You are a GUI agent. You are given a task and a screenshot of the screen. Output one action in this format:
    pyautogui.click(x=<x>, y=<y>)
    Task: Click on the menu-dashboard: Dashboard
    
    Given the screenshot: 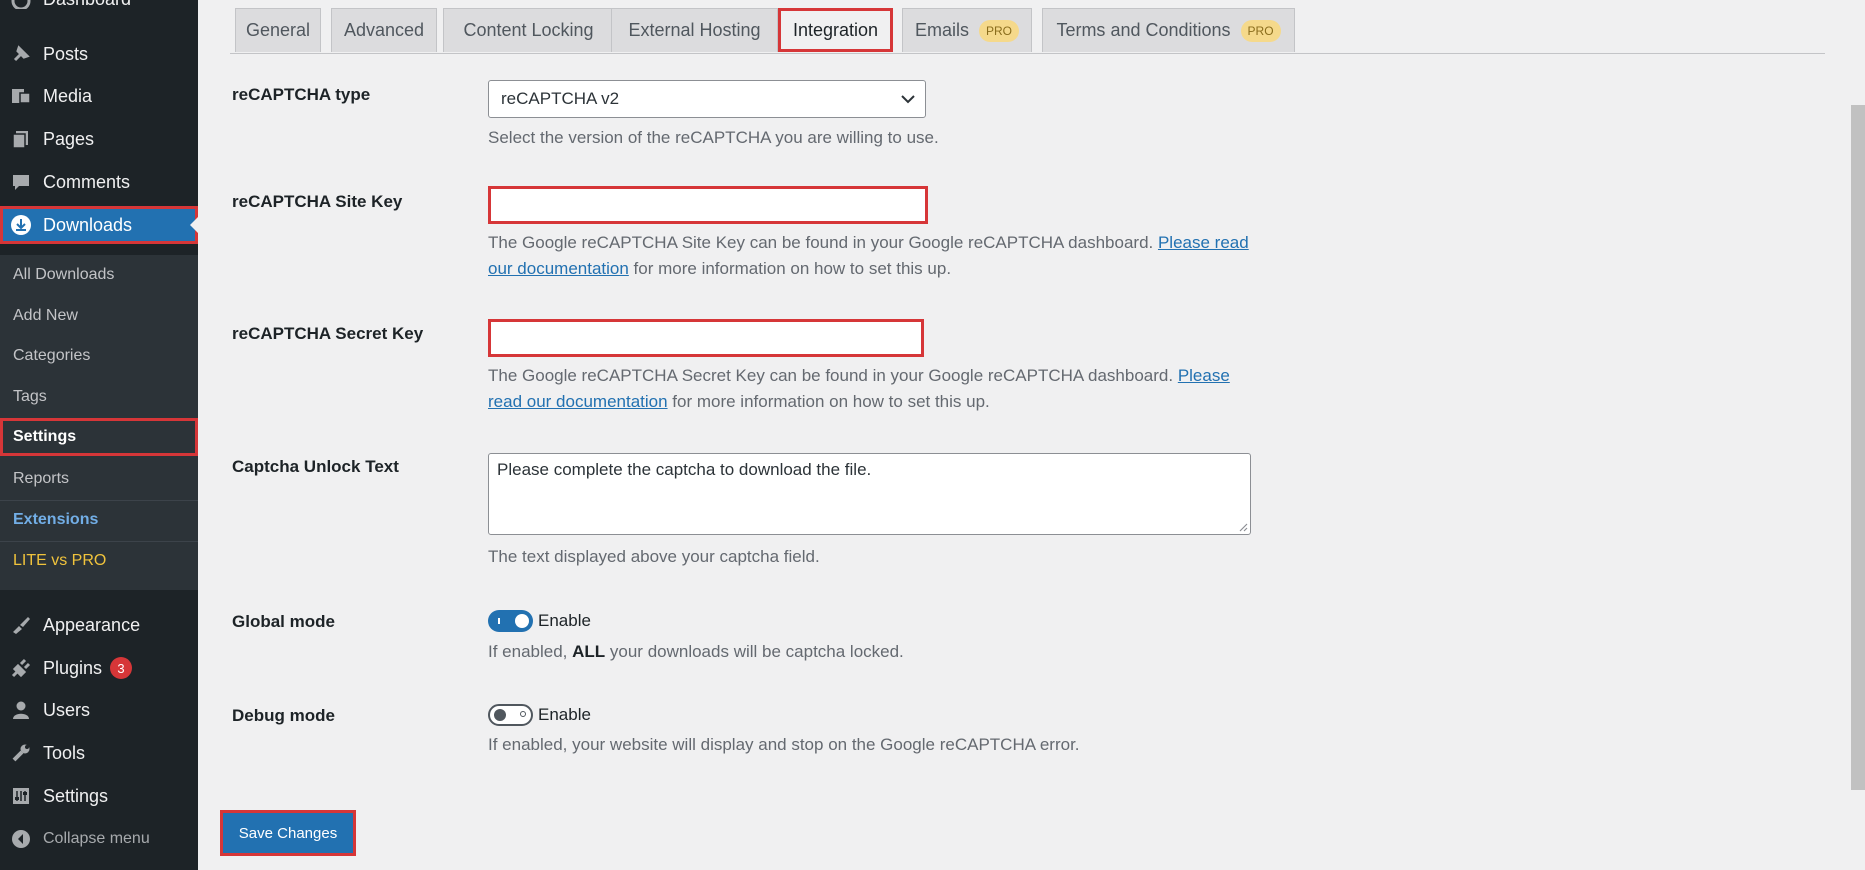 What is the action you would take?
    pyautogui.click(x=99, y=9)
    